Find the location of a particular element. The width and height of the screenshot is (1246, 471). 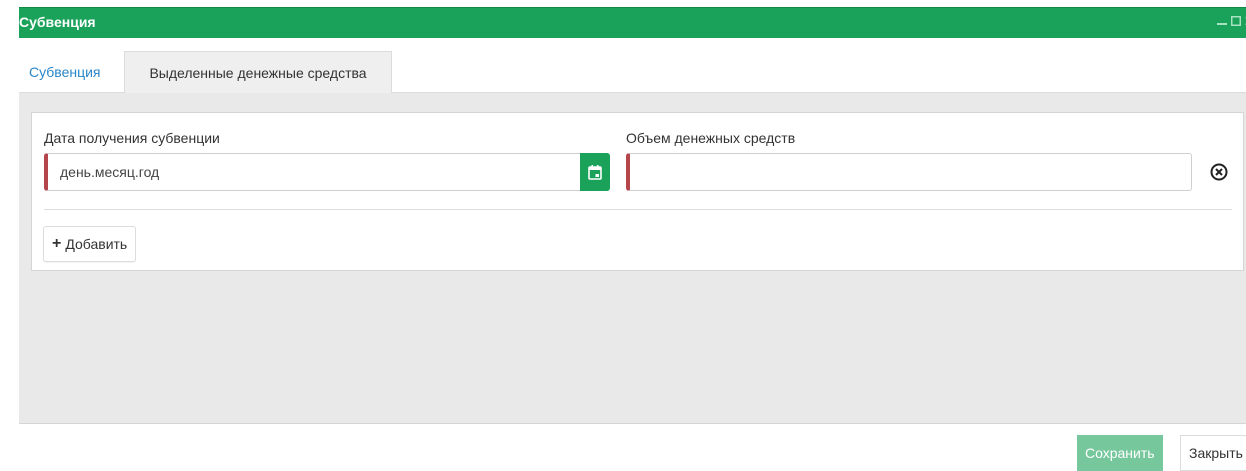

date-field-label: Дата получения субвенции is located at coordinates (132, 138).